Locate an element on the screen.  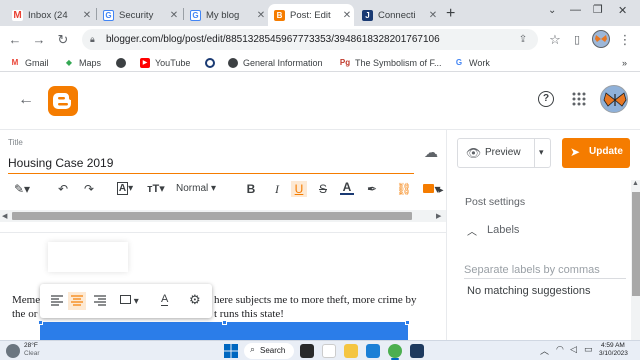
clock-date: 3/10/2023 is located at coordinates (613, 353).